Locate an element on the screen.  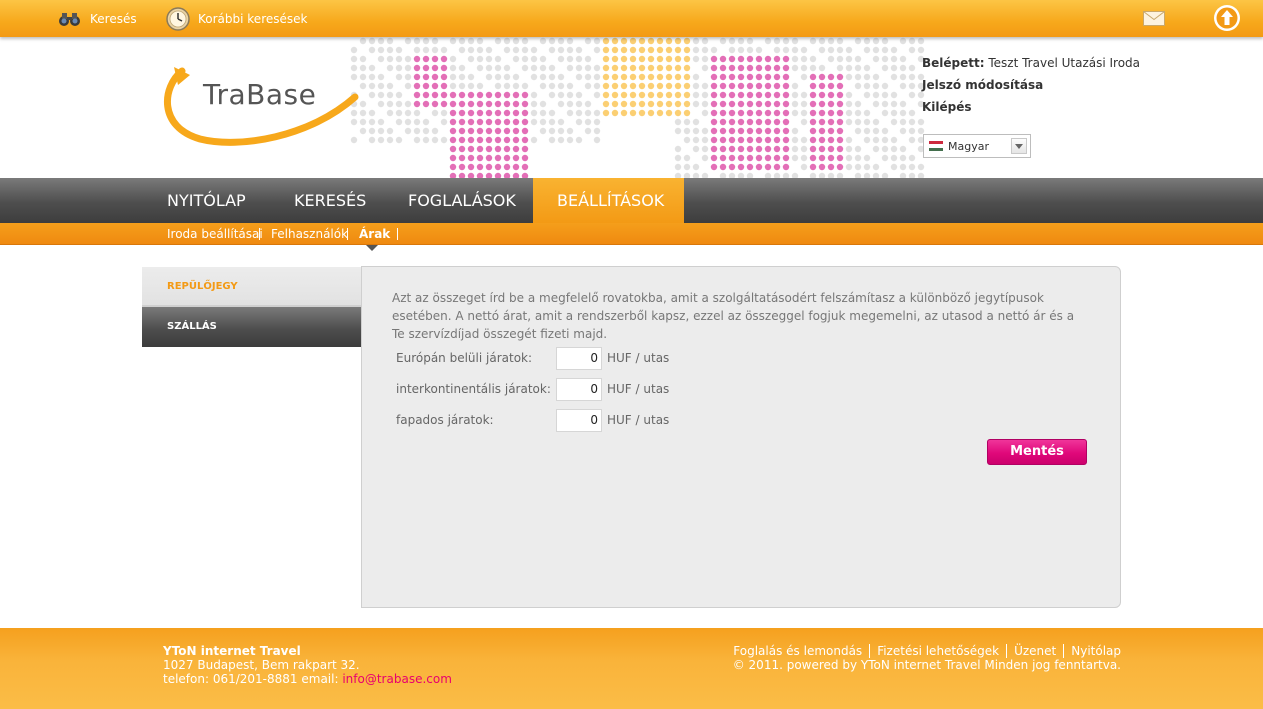
active-subnav-pointer is located at coordinates (372, 248).